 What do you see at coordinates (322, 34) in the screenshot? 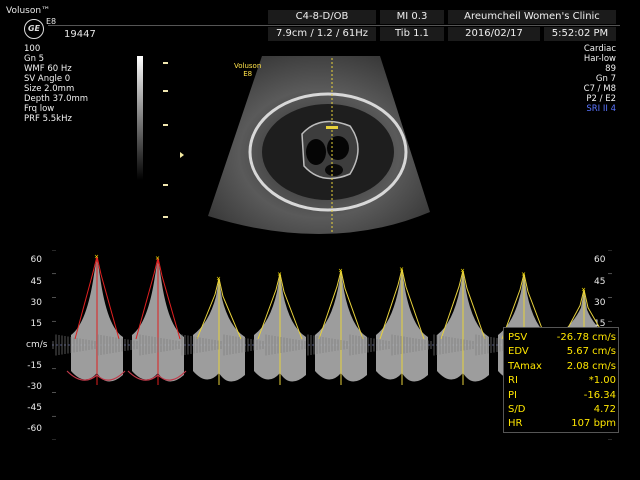
I see `scan-params: 7.9cm / 1.2 / 61Hz` at bounding box center [322, 34].